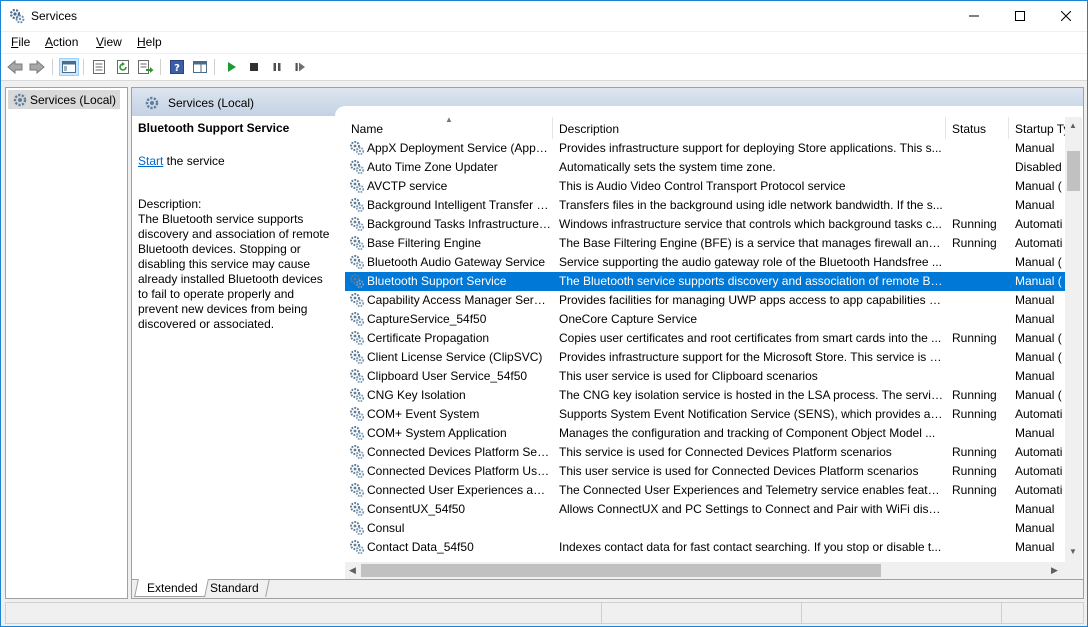 Image resolution: width=1088 pixels, height=627 pixels. Describe the element at coordinates (449, 128) in the screenshot. I see `column-header-name: ▲ Name` at that location.